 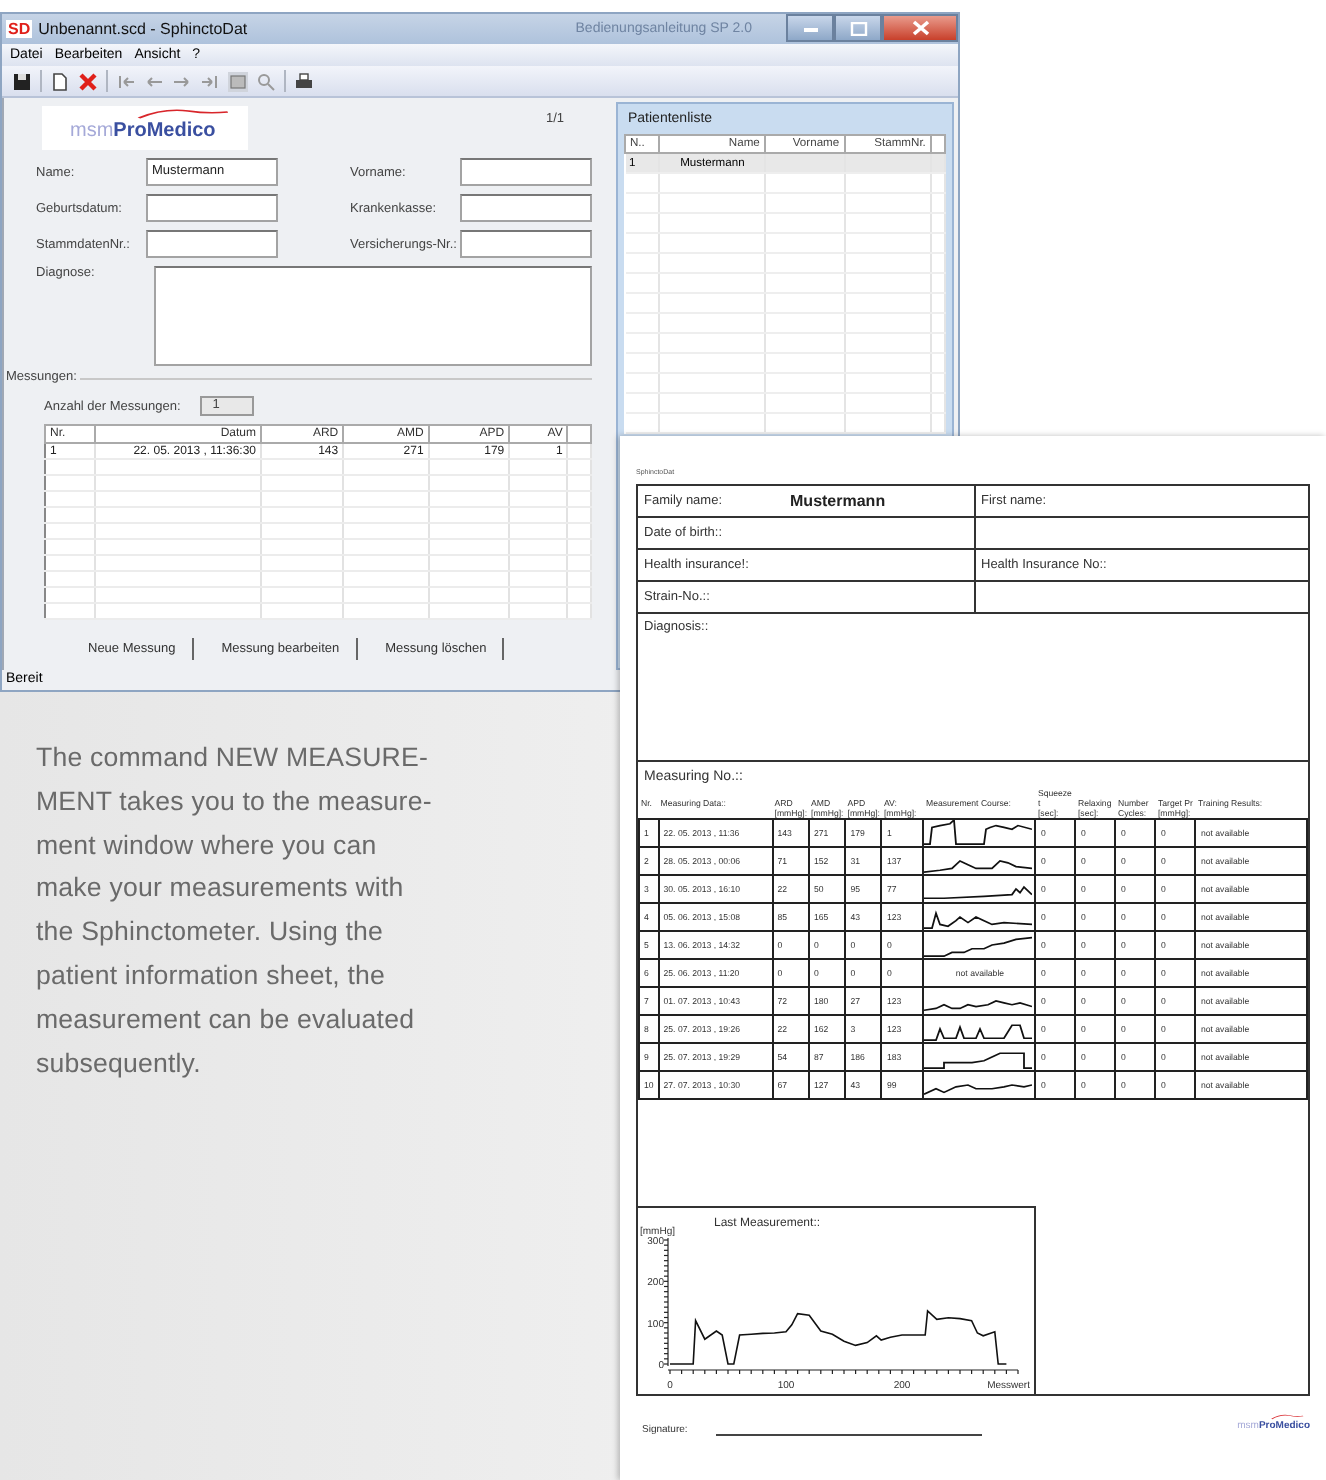 What do you see at coordinates (304, 81) in the screenshot?
I see `printer-icon` at bounding box center [304, 81].